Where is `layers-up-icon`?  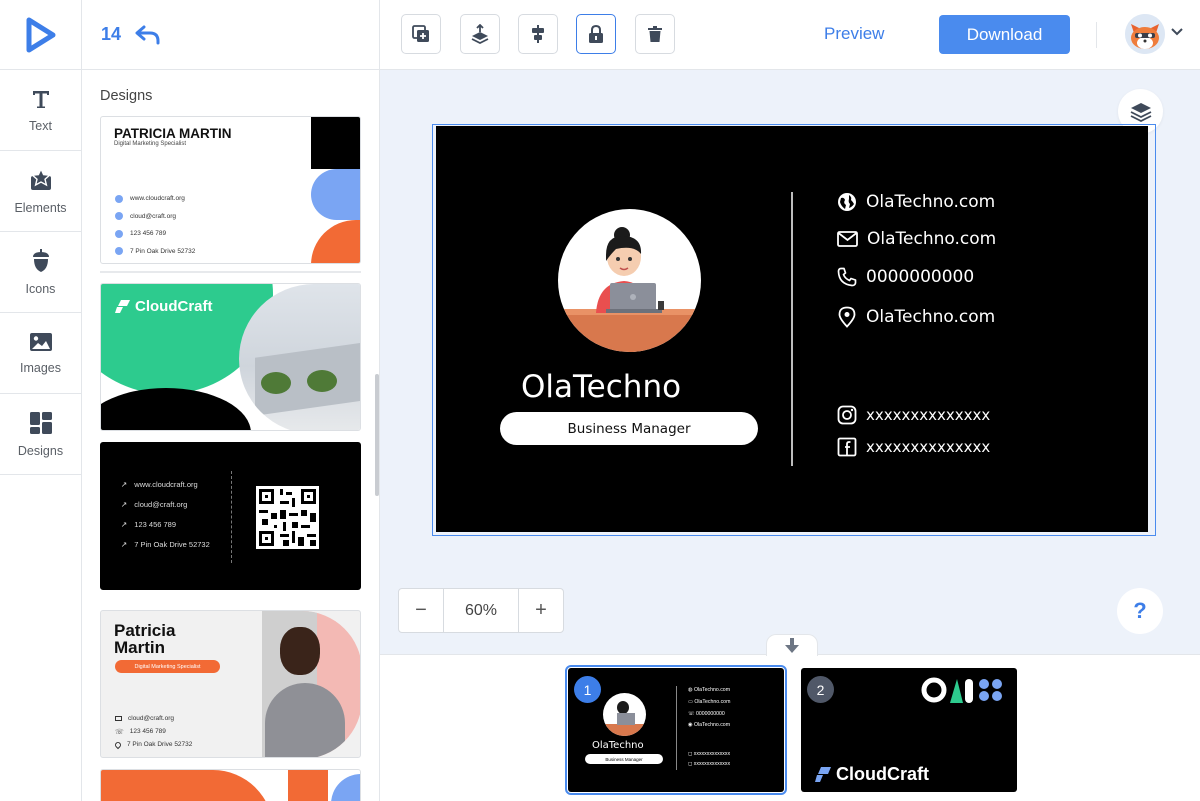 layers-up-icon is located at coordinates (480, 34).